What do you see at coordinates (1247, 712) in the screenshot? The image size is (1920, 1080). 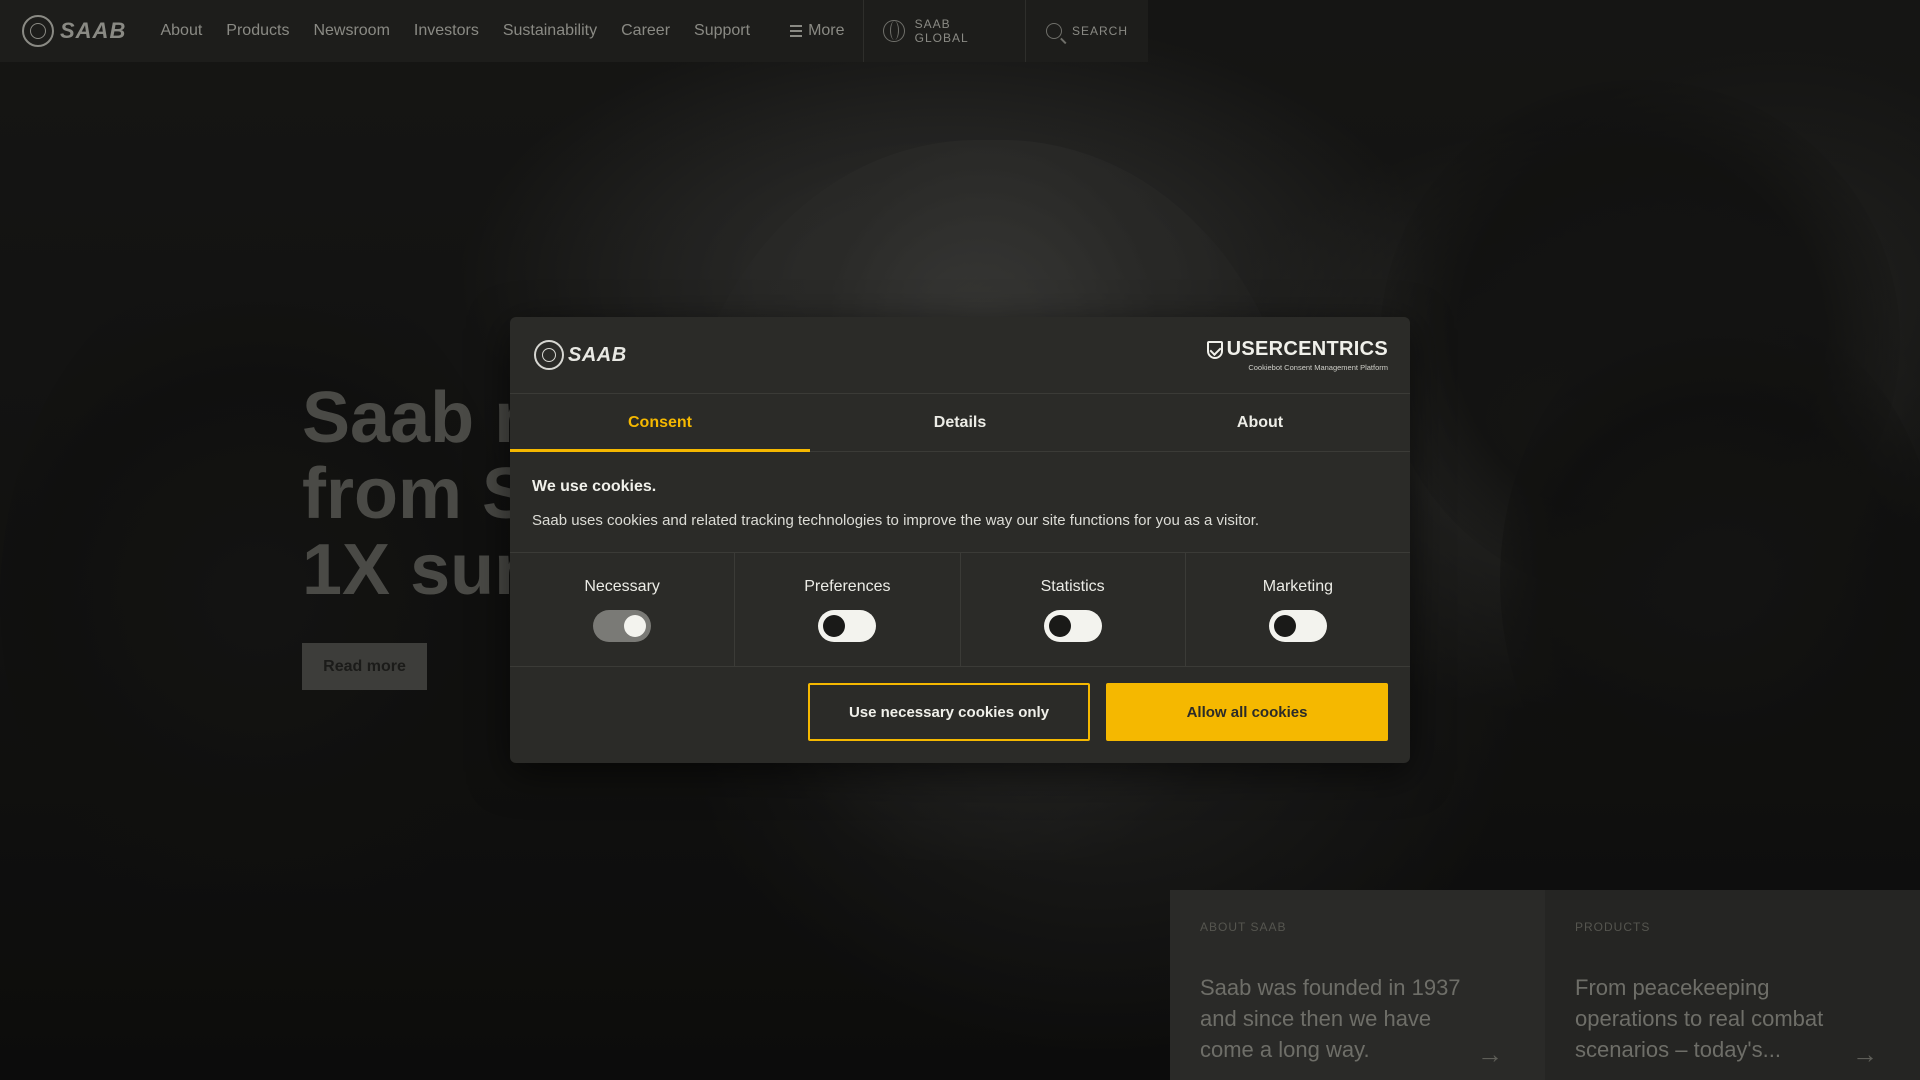 I see `allow-all-cookies-button: Allow all cookies` at bounding box center [1247, 712].